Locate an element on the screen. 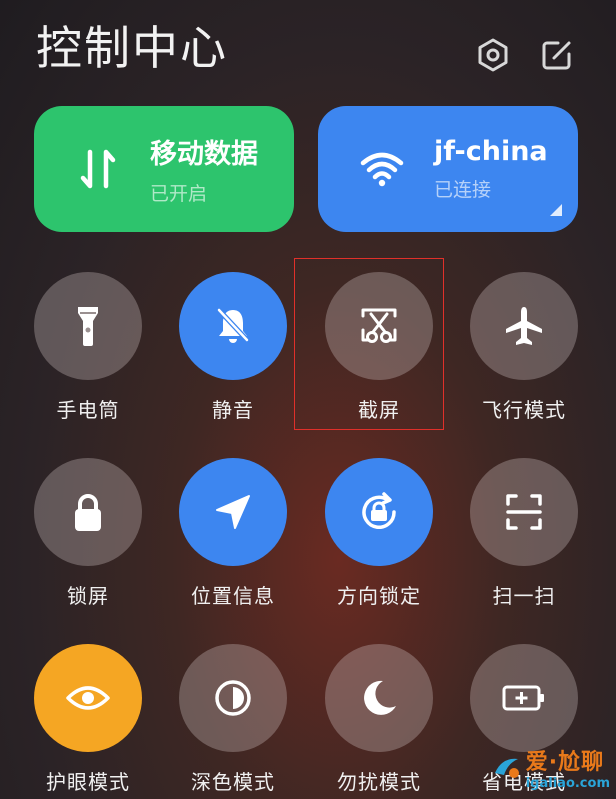 The height and width of the screenshot is (799, 616). moon-icon is located at coordinates (379, 698).